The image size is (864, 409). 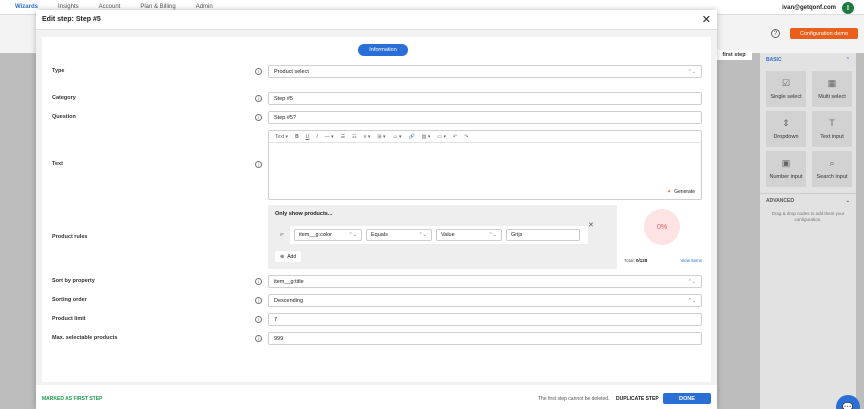 I want to click on more-formatting-icon: — ▾, so click(x=329, y=137).